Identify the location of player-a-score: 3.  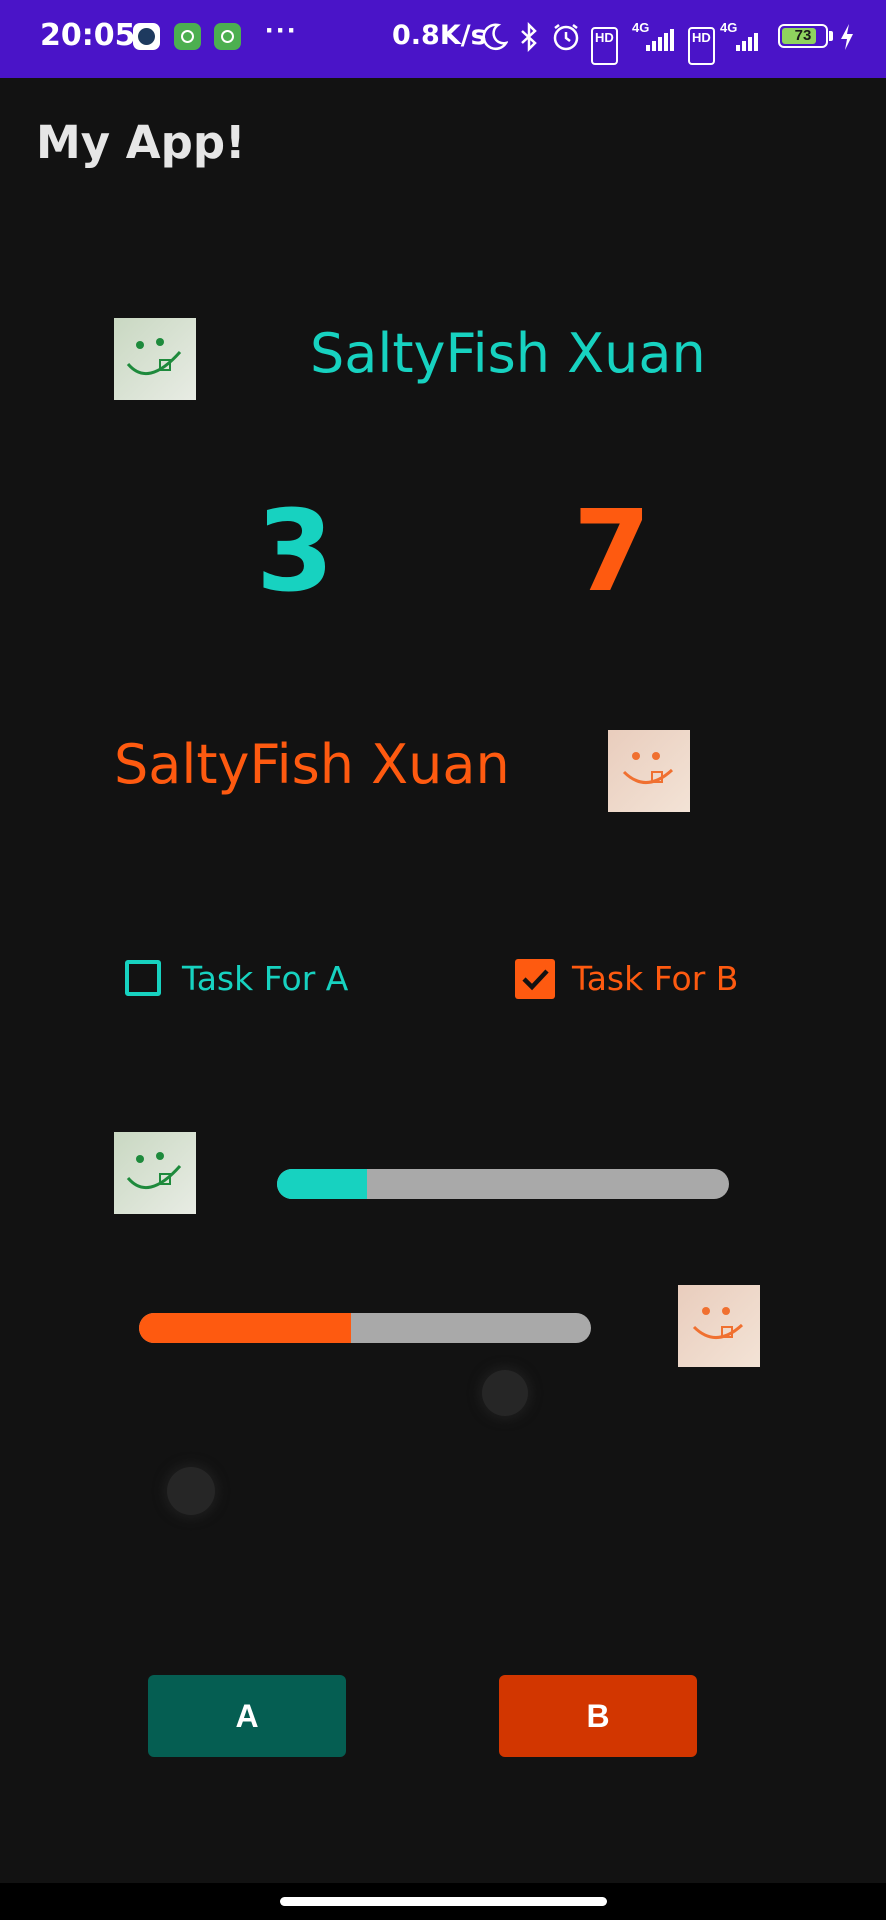
(295, 552).